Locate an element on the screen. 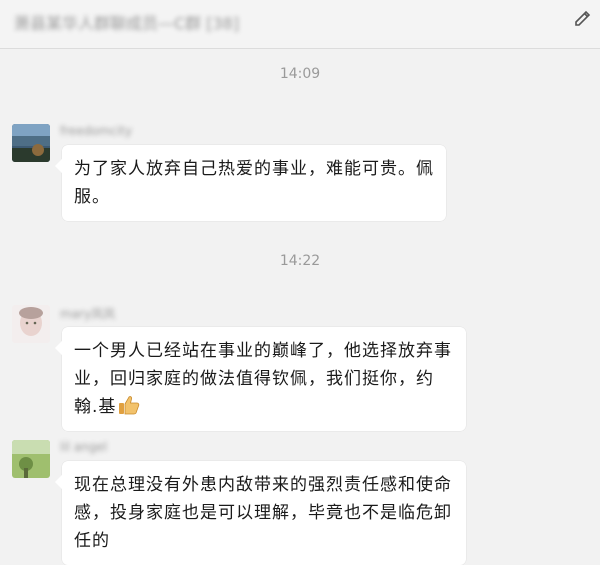 The image size is (600, 565). chat-header: 萧县某华人群聊成员—C群 [38] is located at coordinates (300, 24).